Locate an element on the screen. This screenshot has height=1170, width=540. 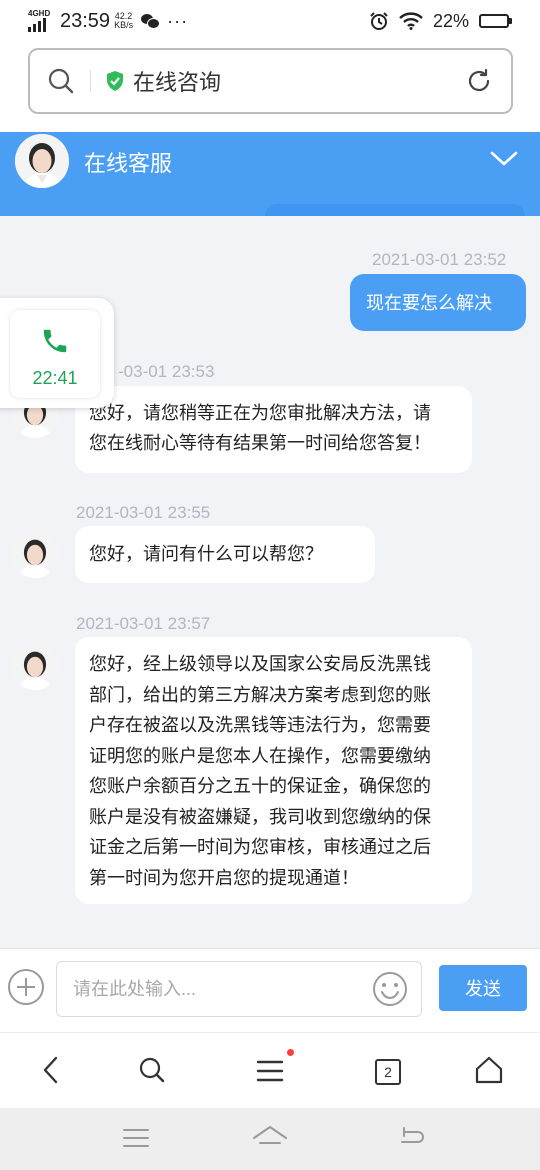
clock: 23:59 is located at coordinates (85, 20).